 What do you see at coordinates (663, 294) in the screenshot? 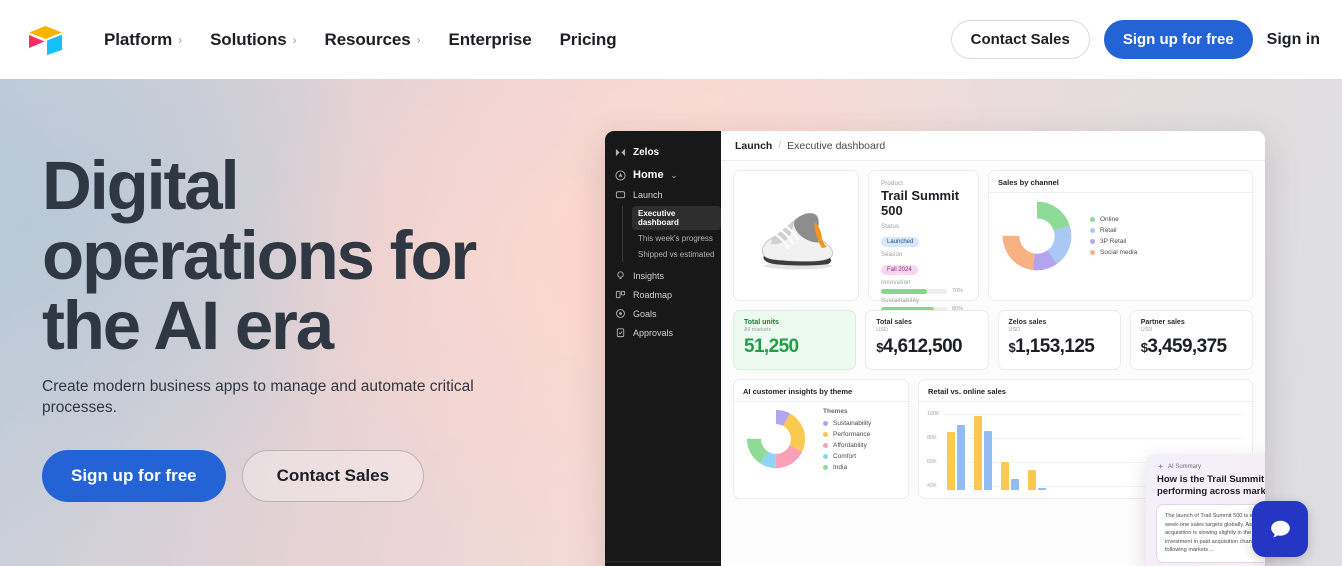
I see `sidebar-item-roadmap: Roadmap` at bounding box center [663, 294].